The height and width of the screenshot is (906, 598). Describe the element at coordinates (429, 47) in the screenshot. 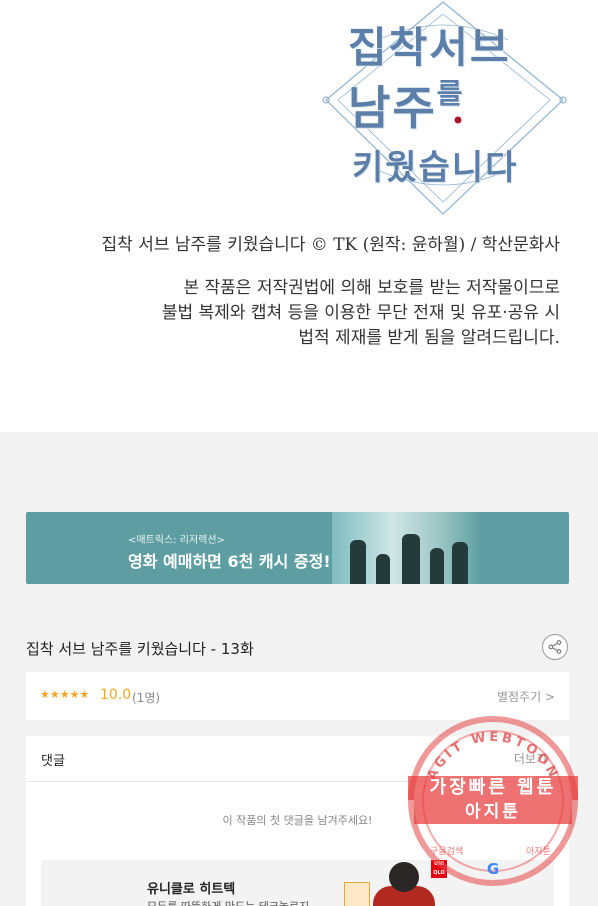

I see `logo-line-1: 집착서브` at that location.